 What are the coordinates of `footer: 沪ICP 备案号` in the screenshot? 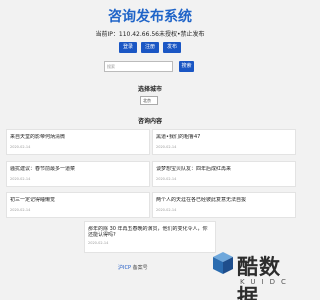 It's located at (133, 267).